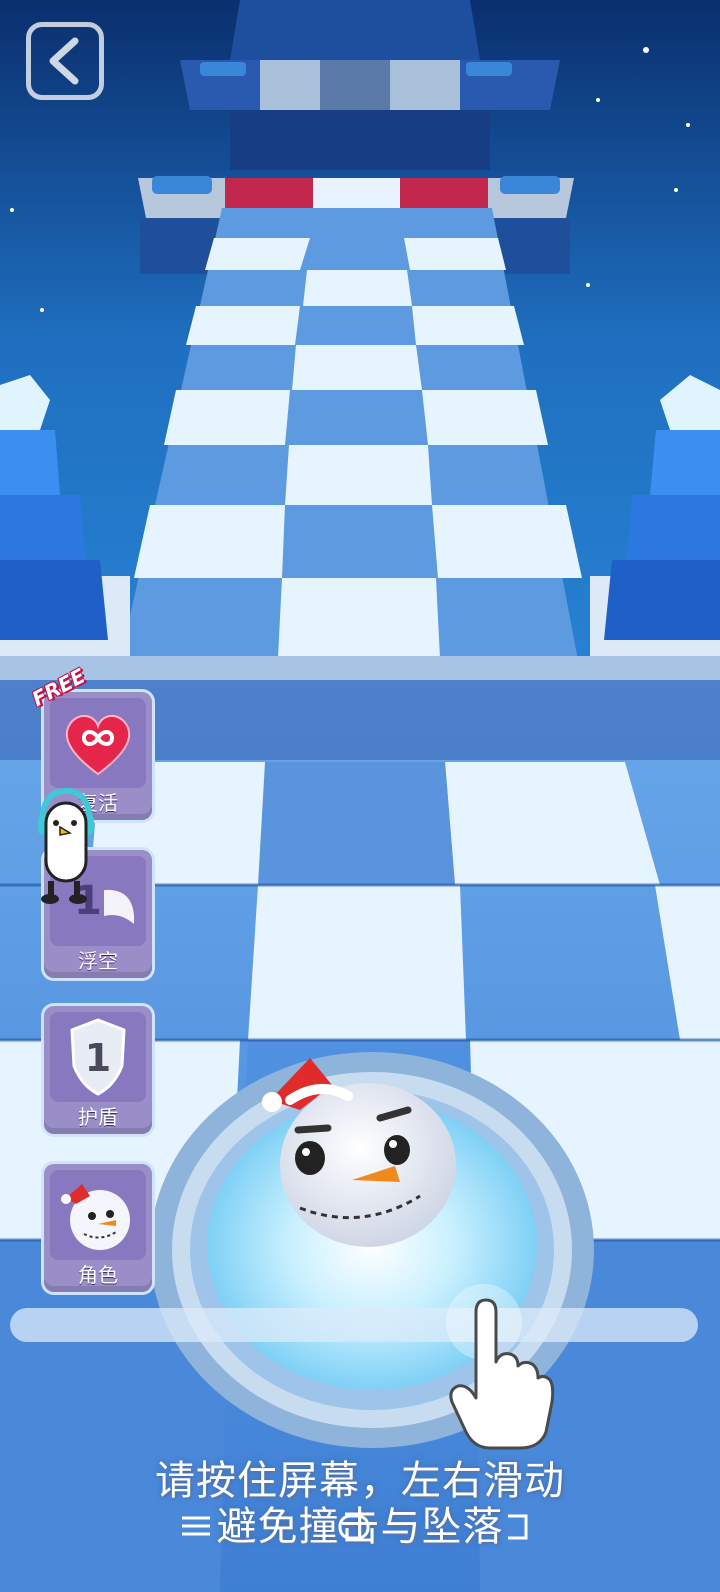 Image resolution: width=720 pixels, height=1592 pixels. I want to click on powerup-label: 角色, so click(98, 1275).